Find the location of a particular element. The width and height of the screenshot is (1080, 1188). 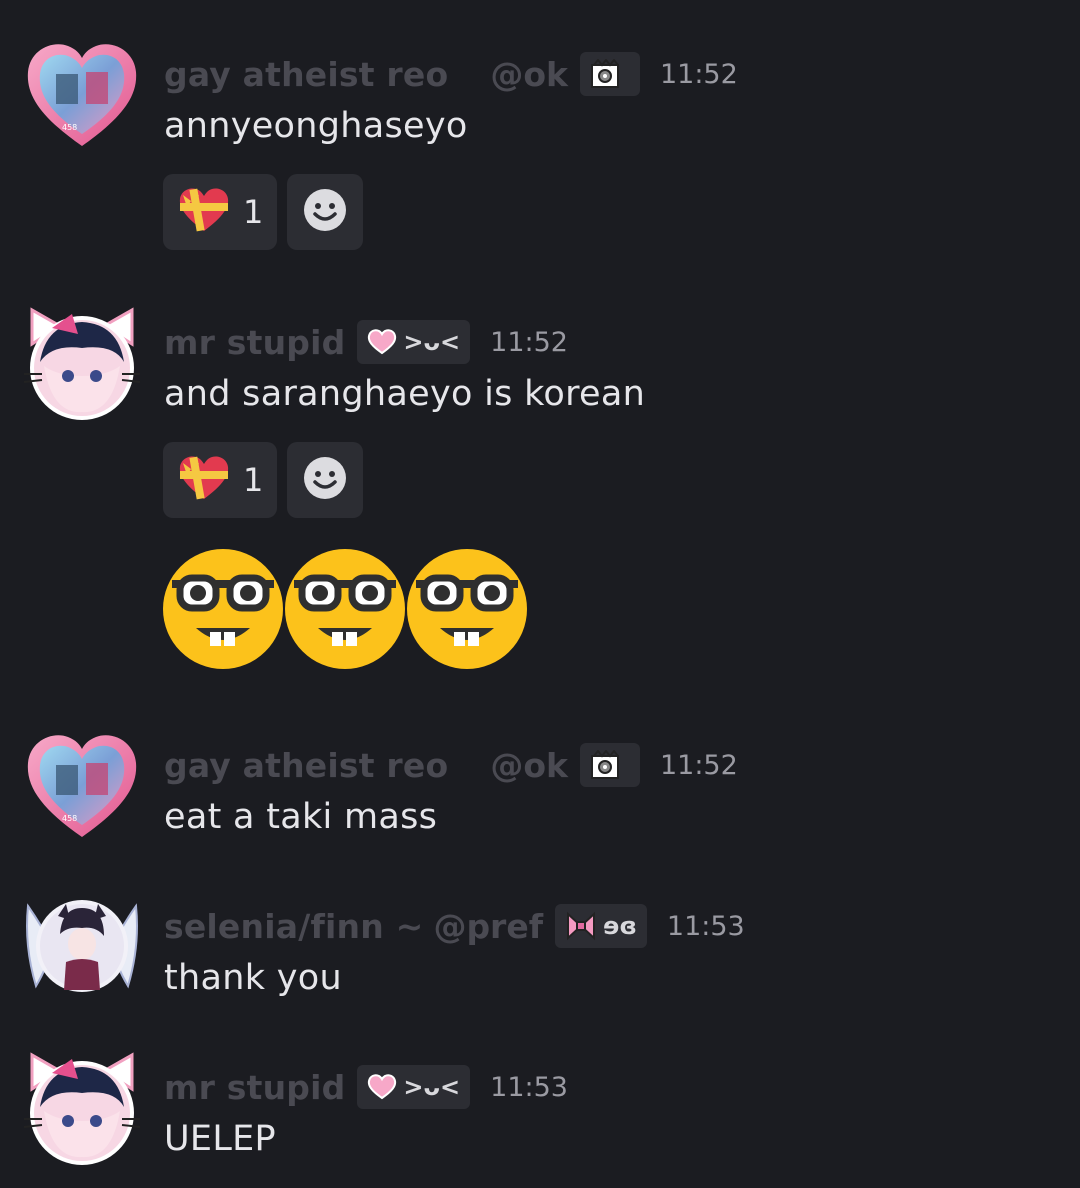

author-handle: @pref is located at coordinates (488, 926).